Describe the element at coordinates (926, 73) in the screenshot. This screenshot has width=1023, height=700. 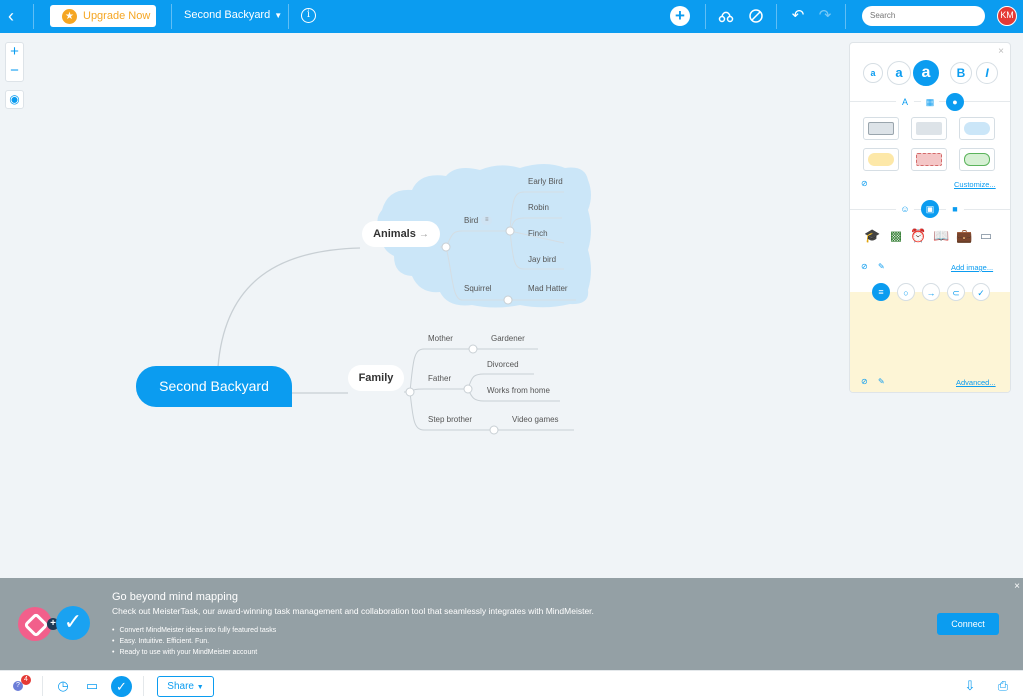
I see `font-size-large-button: a` at that location.